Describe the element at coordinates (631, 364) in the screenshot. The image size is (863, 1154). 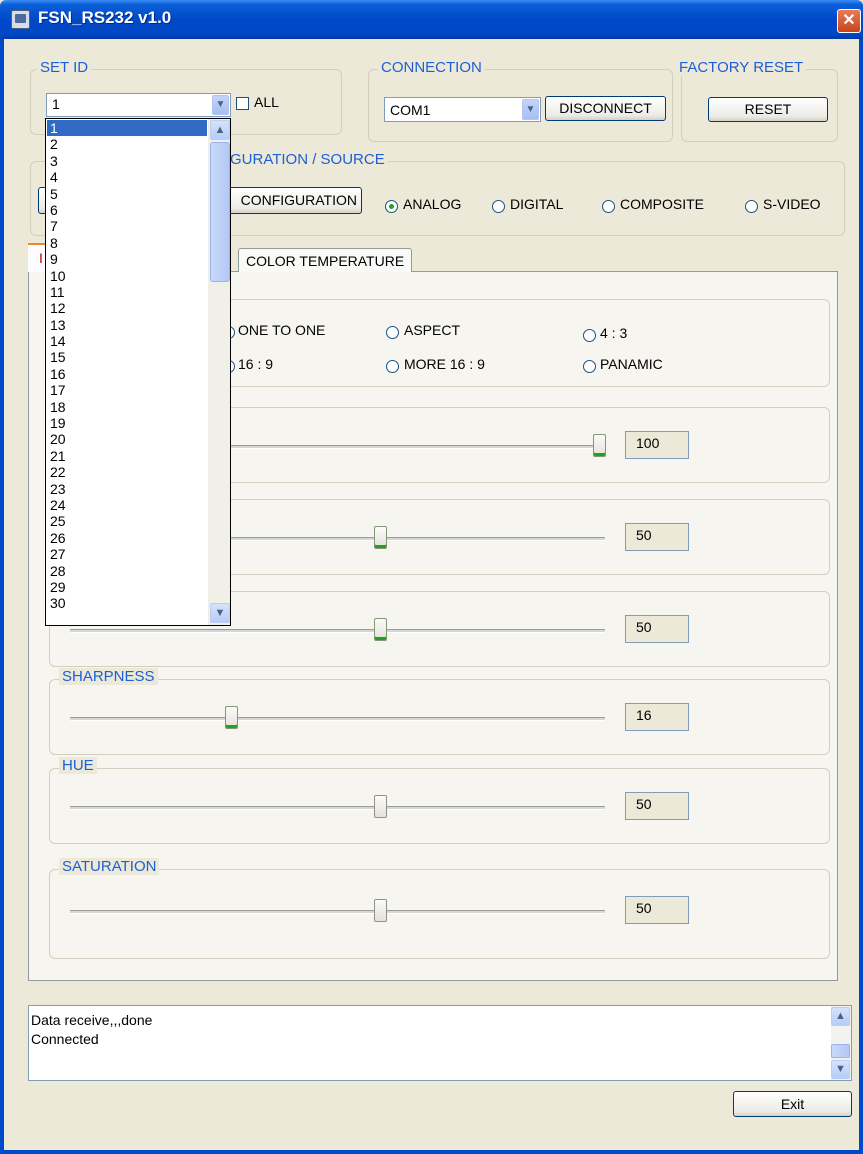
I see `aspect-label-panamic: PANAMIC` at that location.